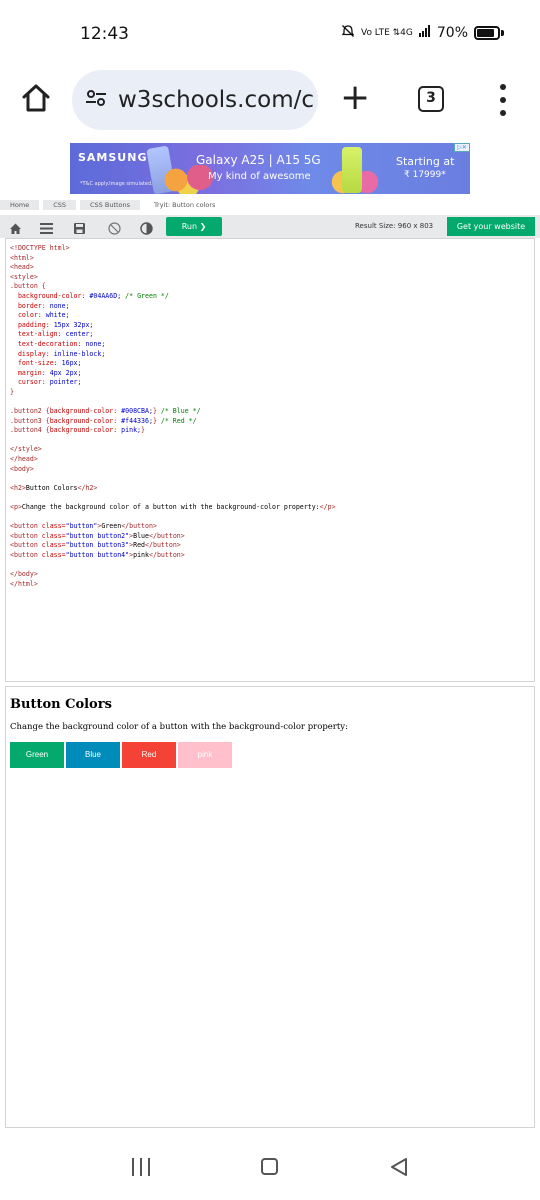 This screenshot has height=1200, width=540. What do you see at coordinates (12, 391) in the screenshot?
I see `code-token: }` at bounding box center [12, 391].